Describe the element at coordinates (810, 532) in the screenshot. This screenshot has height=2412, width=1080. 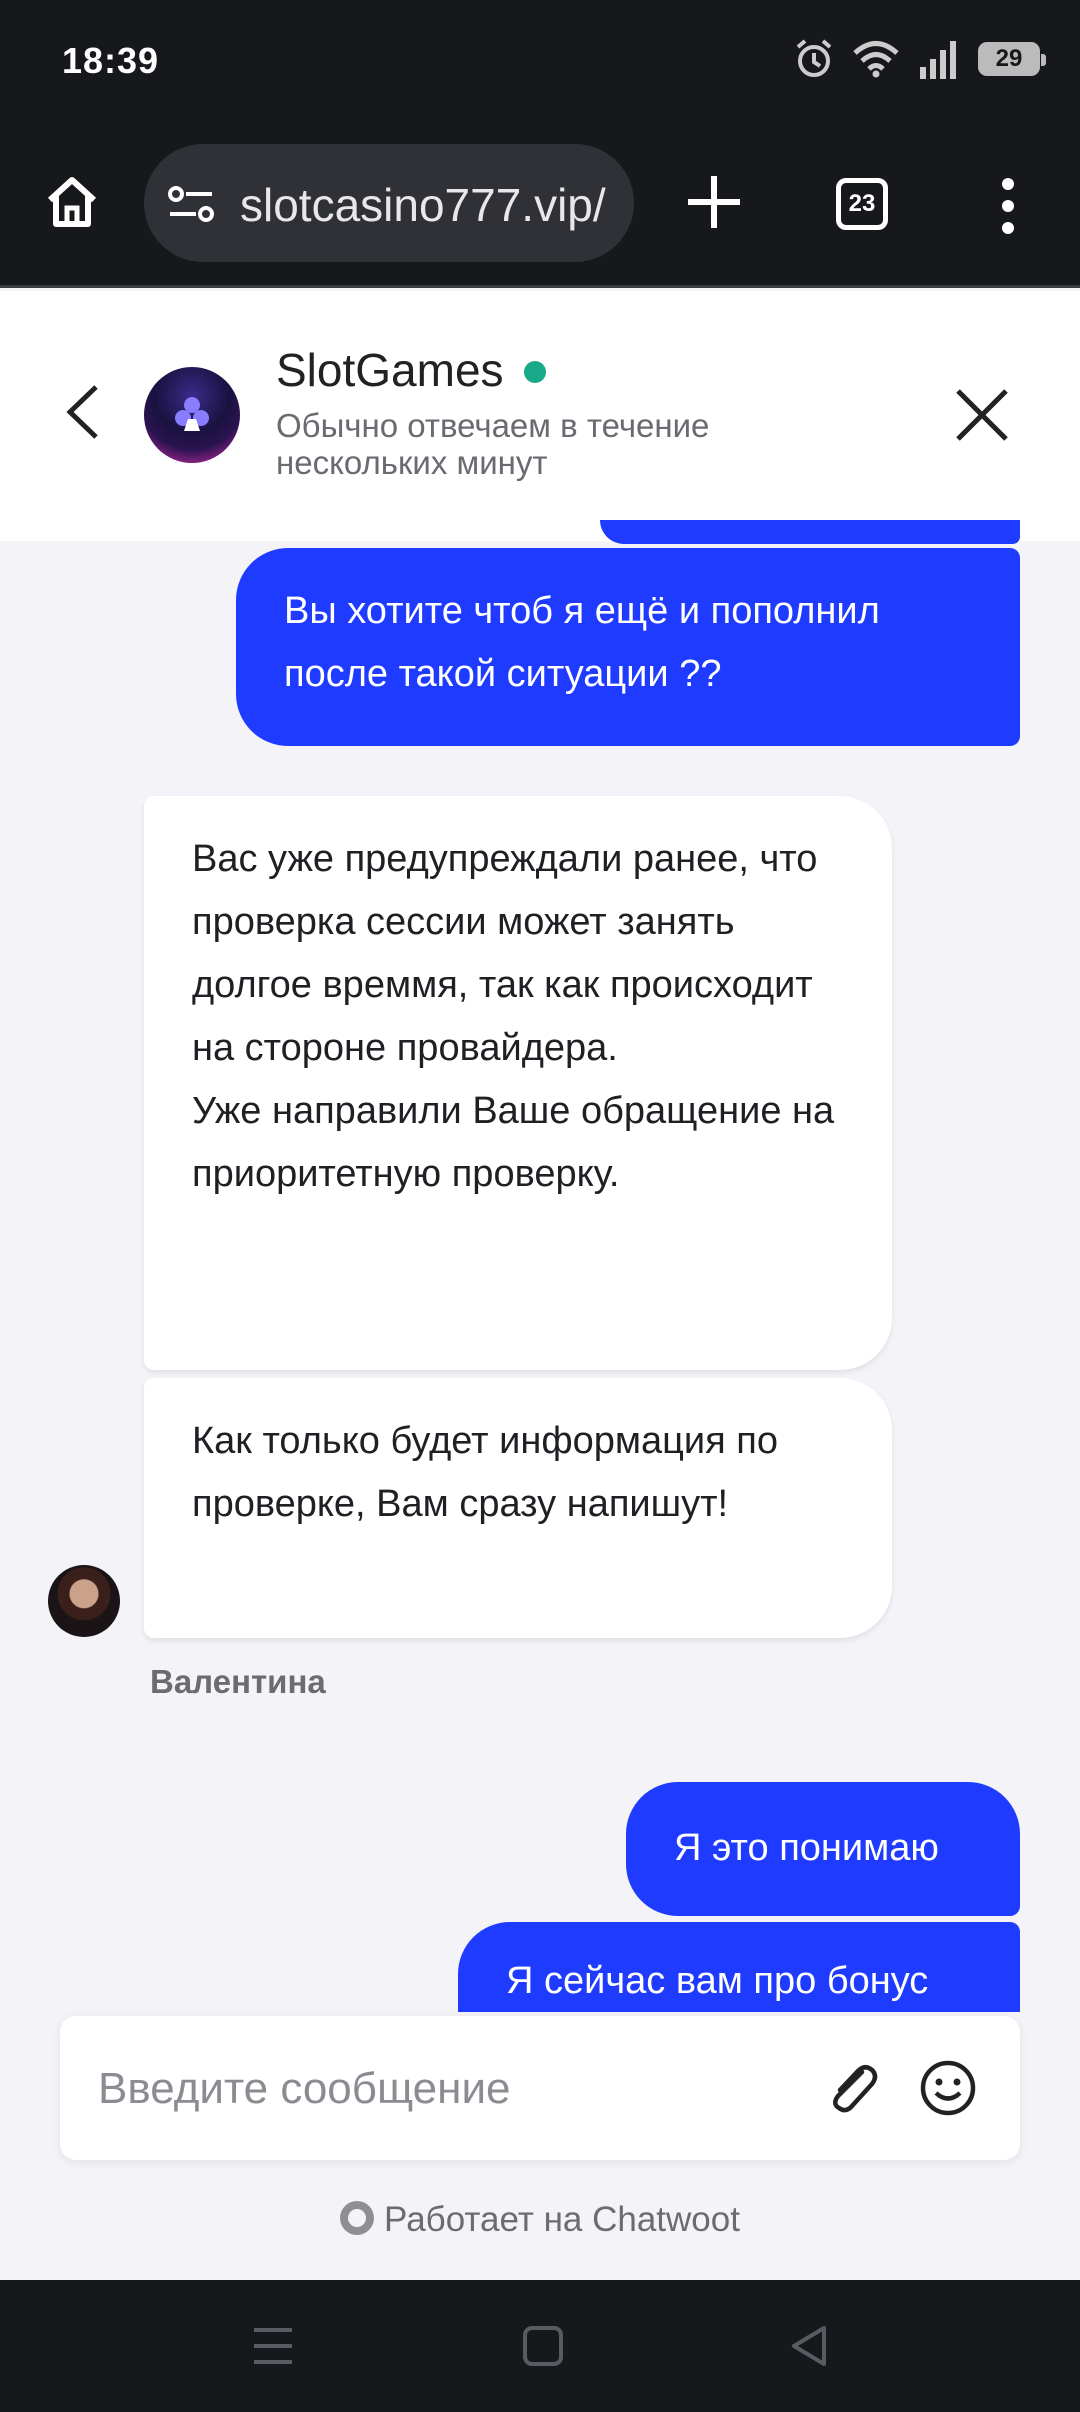
I see `message-bubble-partial` at that location.